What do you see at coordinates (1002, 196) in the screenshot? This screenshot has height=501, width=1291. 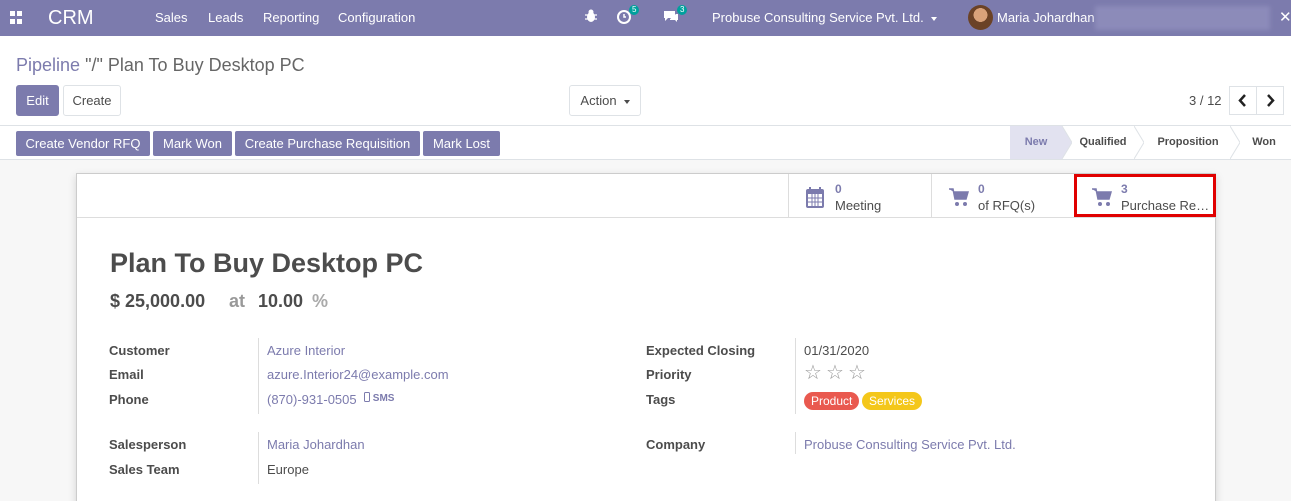 I see `rfq-smart-button: 0 of RFQ(s)` at bounding box center [1002, 196].